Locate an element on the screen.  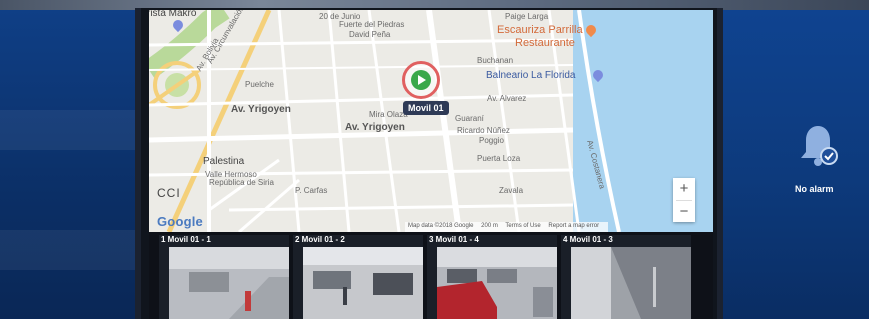
zoom-out-button: − is located at coordinates (684, 211).